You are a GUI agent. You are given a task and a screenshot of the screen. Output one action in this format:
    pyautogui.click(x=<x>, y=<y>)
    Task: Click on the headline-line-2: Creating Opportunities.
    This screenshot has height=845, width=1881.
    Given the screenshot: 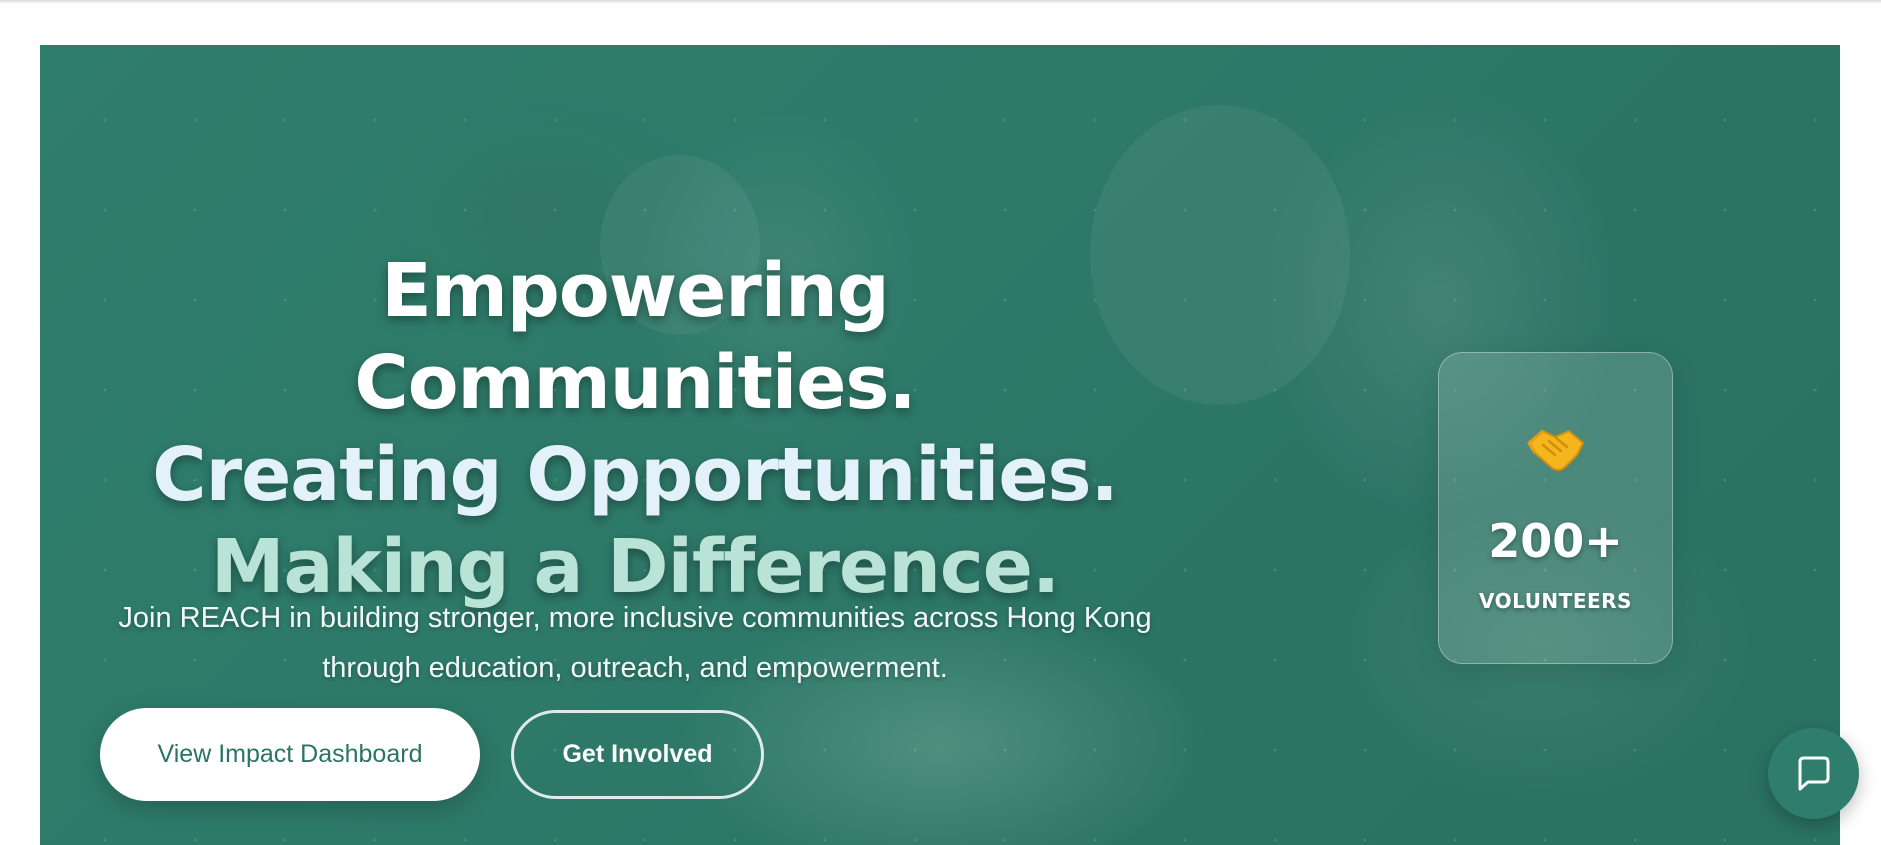 What is the action you would take?
    pyautogui.click(x=635, y=475)
    